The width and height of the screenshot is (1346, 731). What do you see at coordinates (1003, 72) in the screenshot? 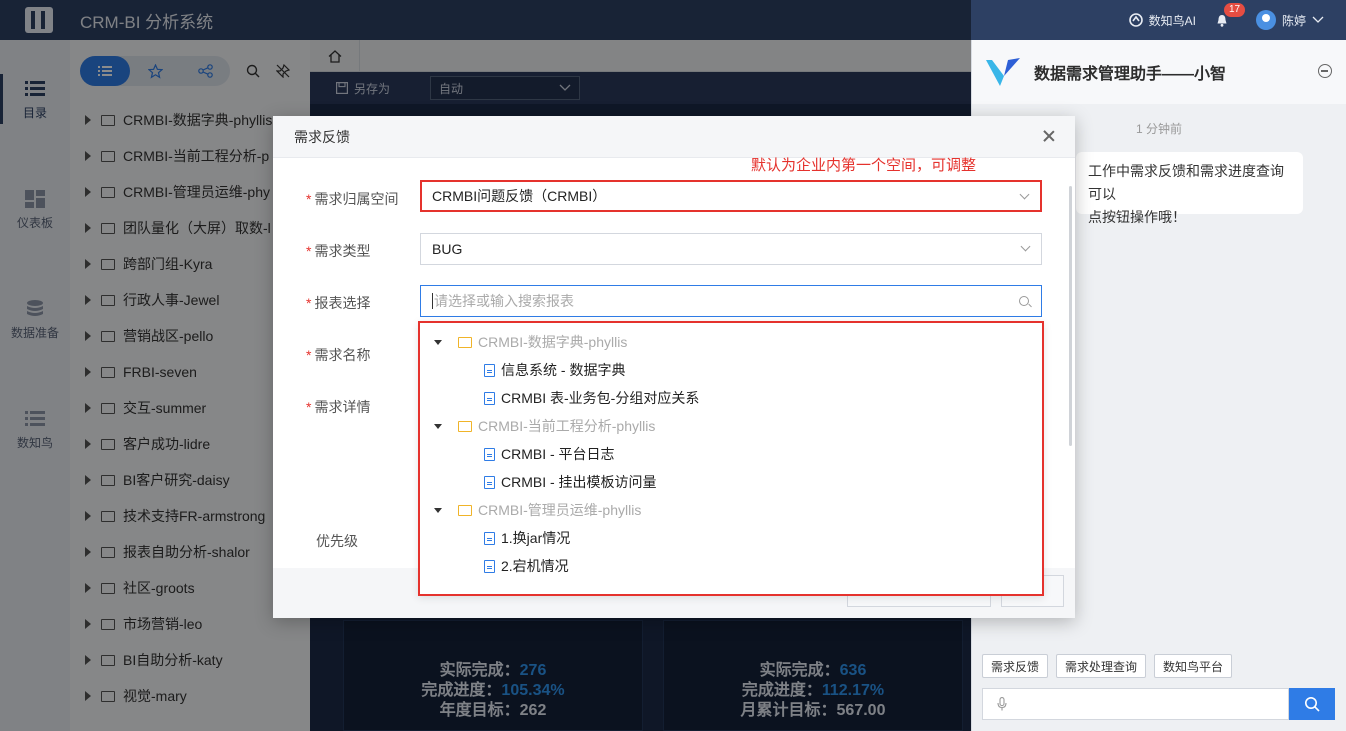
I see `assistant-logo-icon` at bounding box center [1003, 72].